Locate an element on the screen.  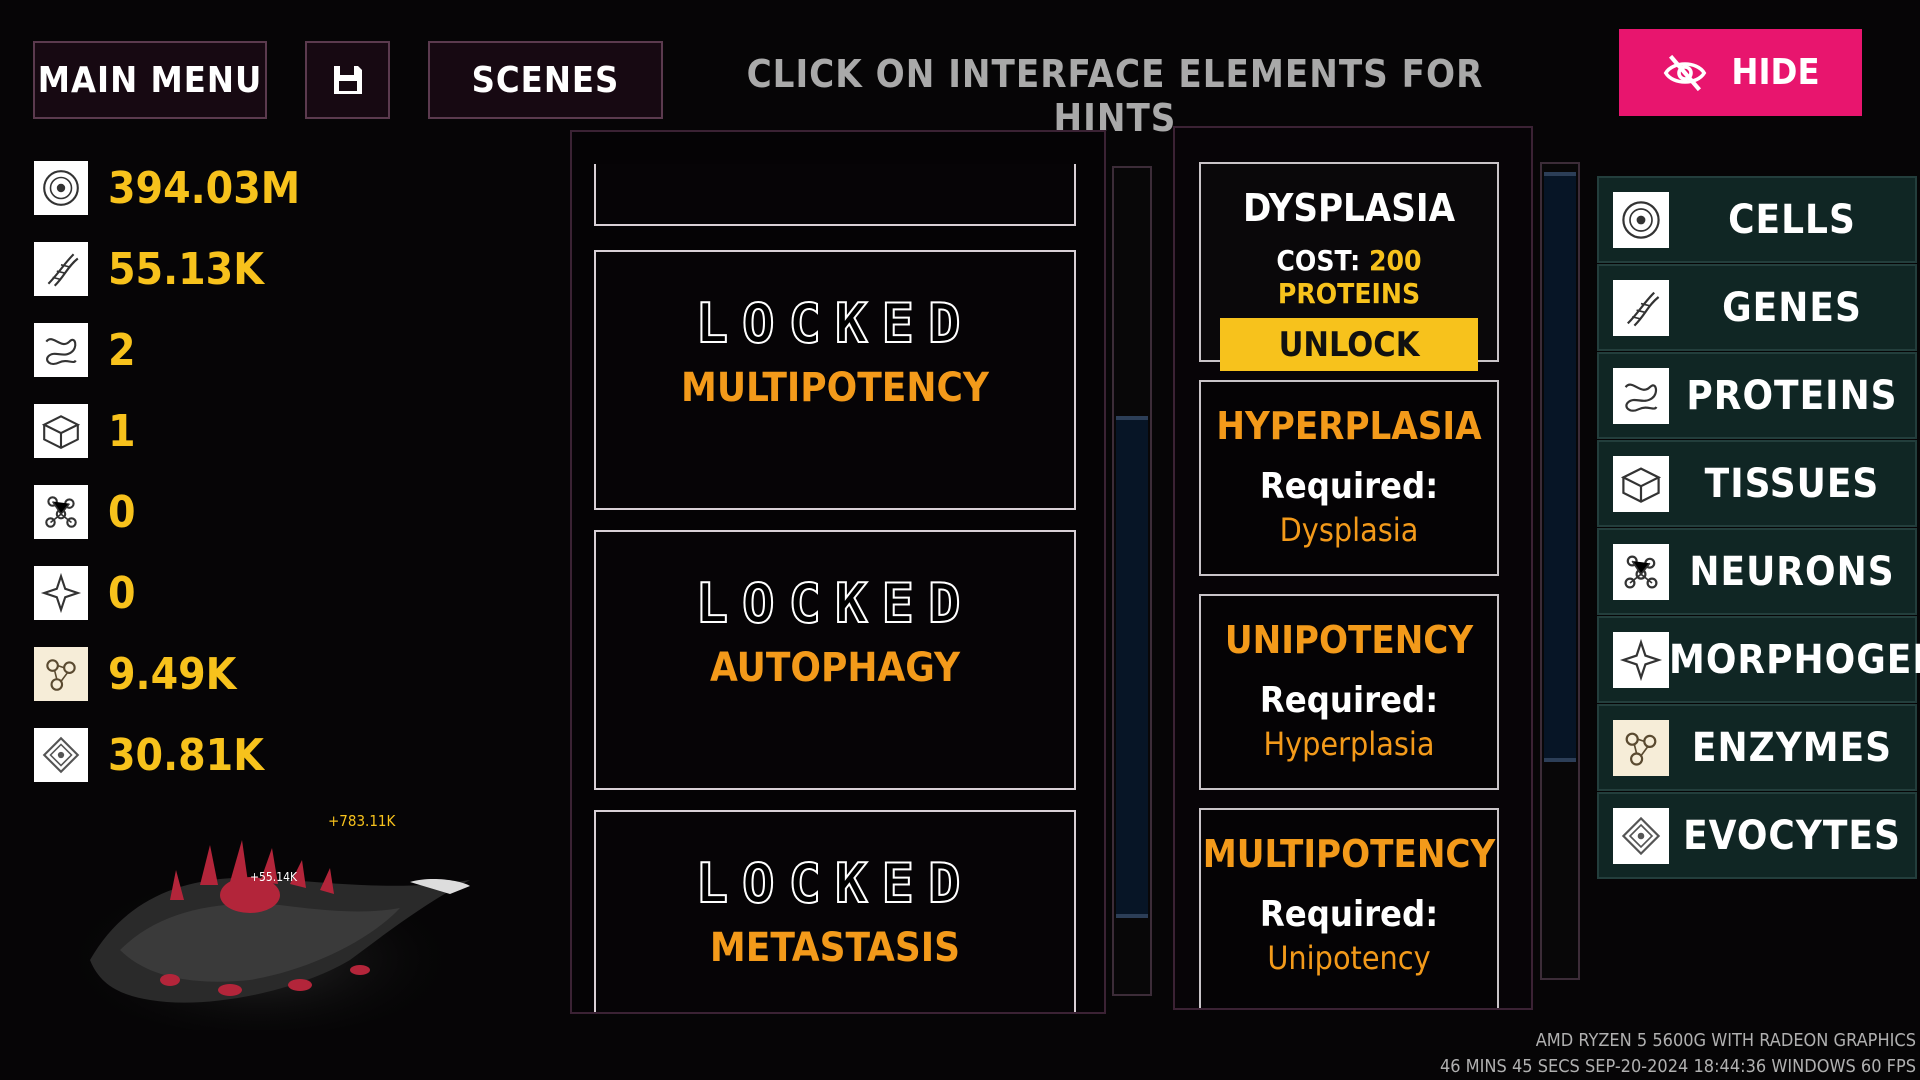
upgrade-title: HYPERPLASIA is located at coordinates (1349, 426).